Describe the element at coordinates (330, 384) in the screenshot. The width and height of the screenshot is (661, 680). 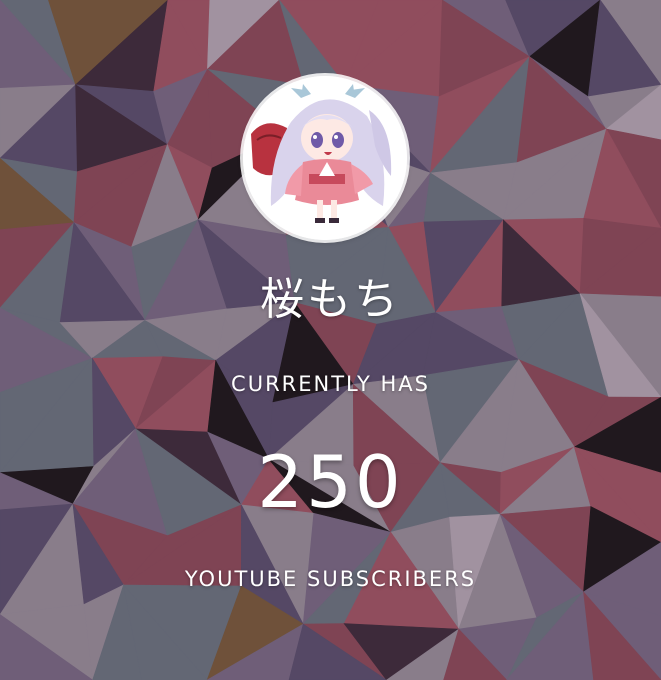
I see `currently-has-label: CURRENTLY HAS` at that location.